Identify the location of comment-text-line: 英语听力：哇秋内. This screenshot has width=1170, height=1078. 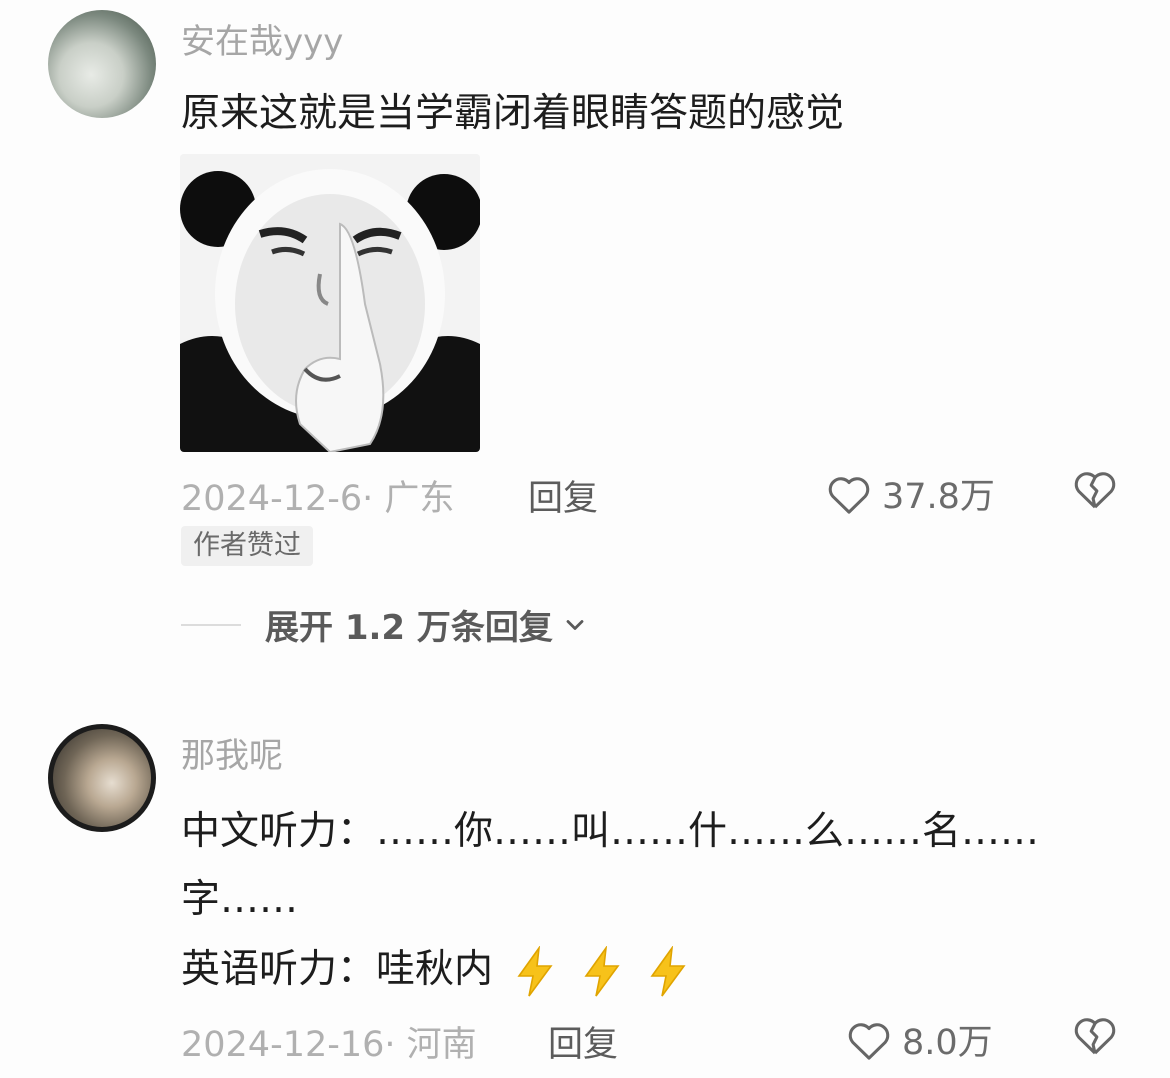
(436, 968).